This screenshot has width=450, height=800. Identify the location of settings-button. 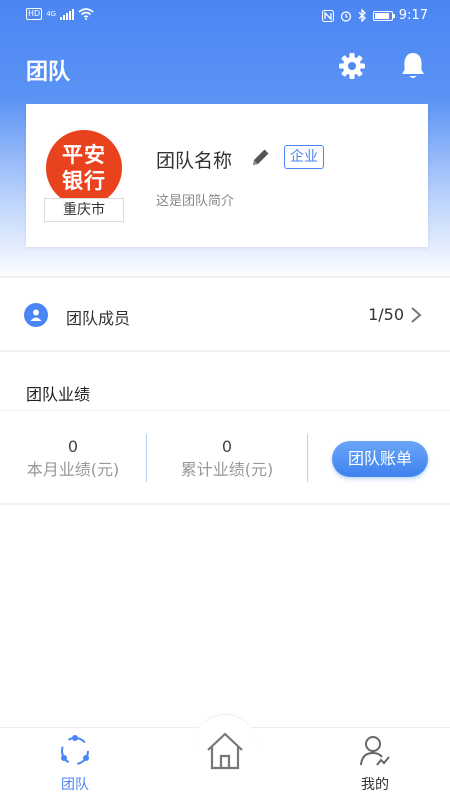
(352, 66).